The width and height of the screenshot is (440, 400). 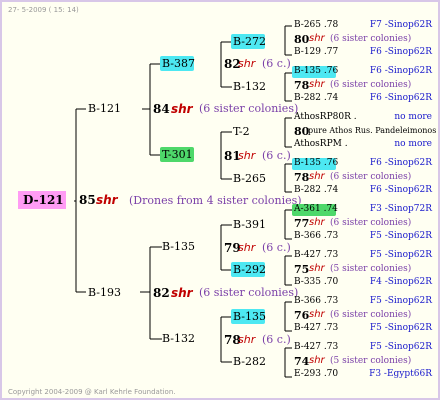 What do you see at coordinates (400, 282) in the screenshot?
I see `gen4-bottom-origin: F4 -Sinop62R` at bounding box center [400, 282].